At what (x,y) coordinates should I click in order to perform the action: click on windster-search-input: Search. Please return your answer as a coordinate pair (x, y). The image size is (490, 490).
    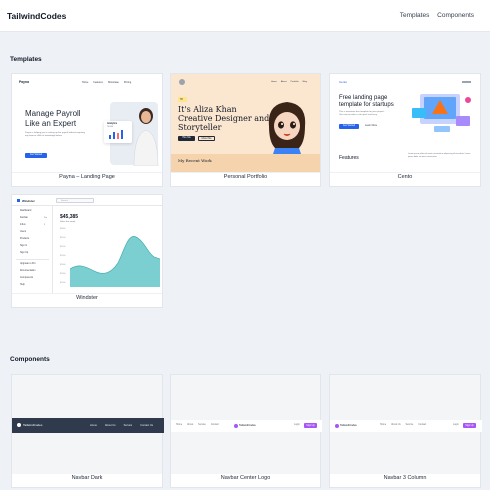
    Looking at the image, I should click on (75, 200).